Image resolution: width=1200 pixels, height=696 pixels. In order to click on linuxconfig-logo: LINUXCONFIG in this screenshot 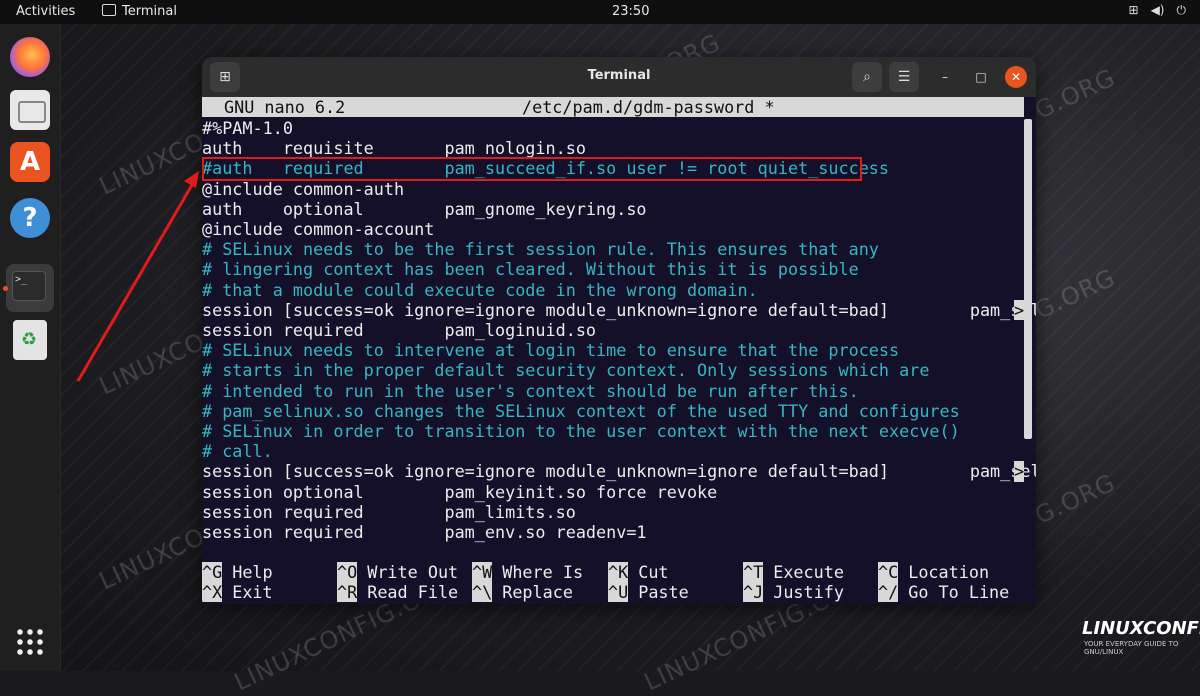, I will do `click(1141, 628)`.